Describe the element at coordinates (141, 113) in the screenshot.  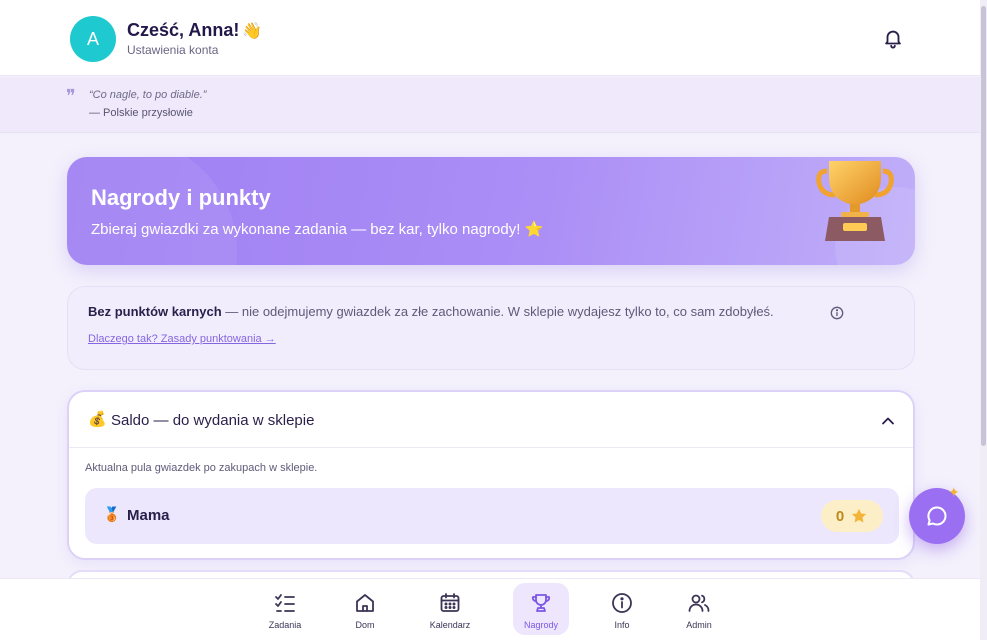
I see `quote-source: — Polskie przysłowie` at that location.